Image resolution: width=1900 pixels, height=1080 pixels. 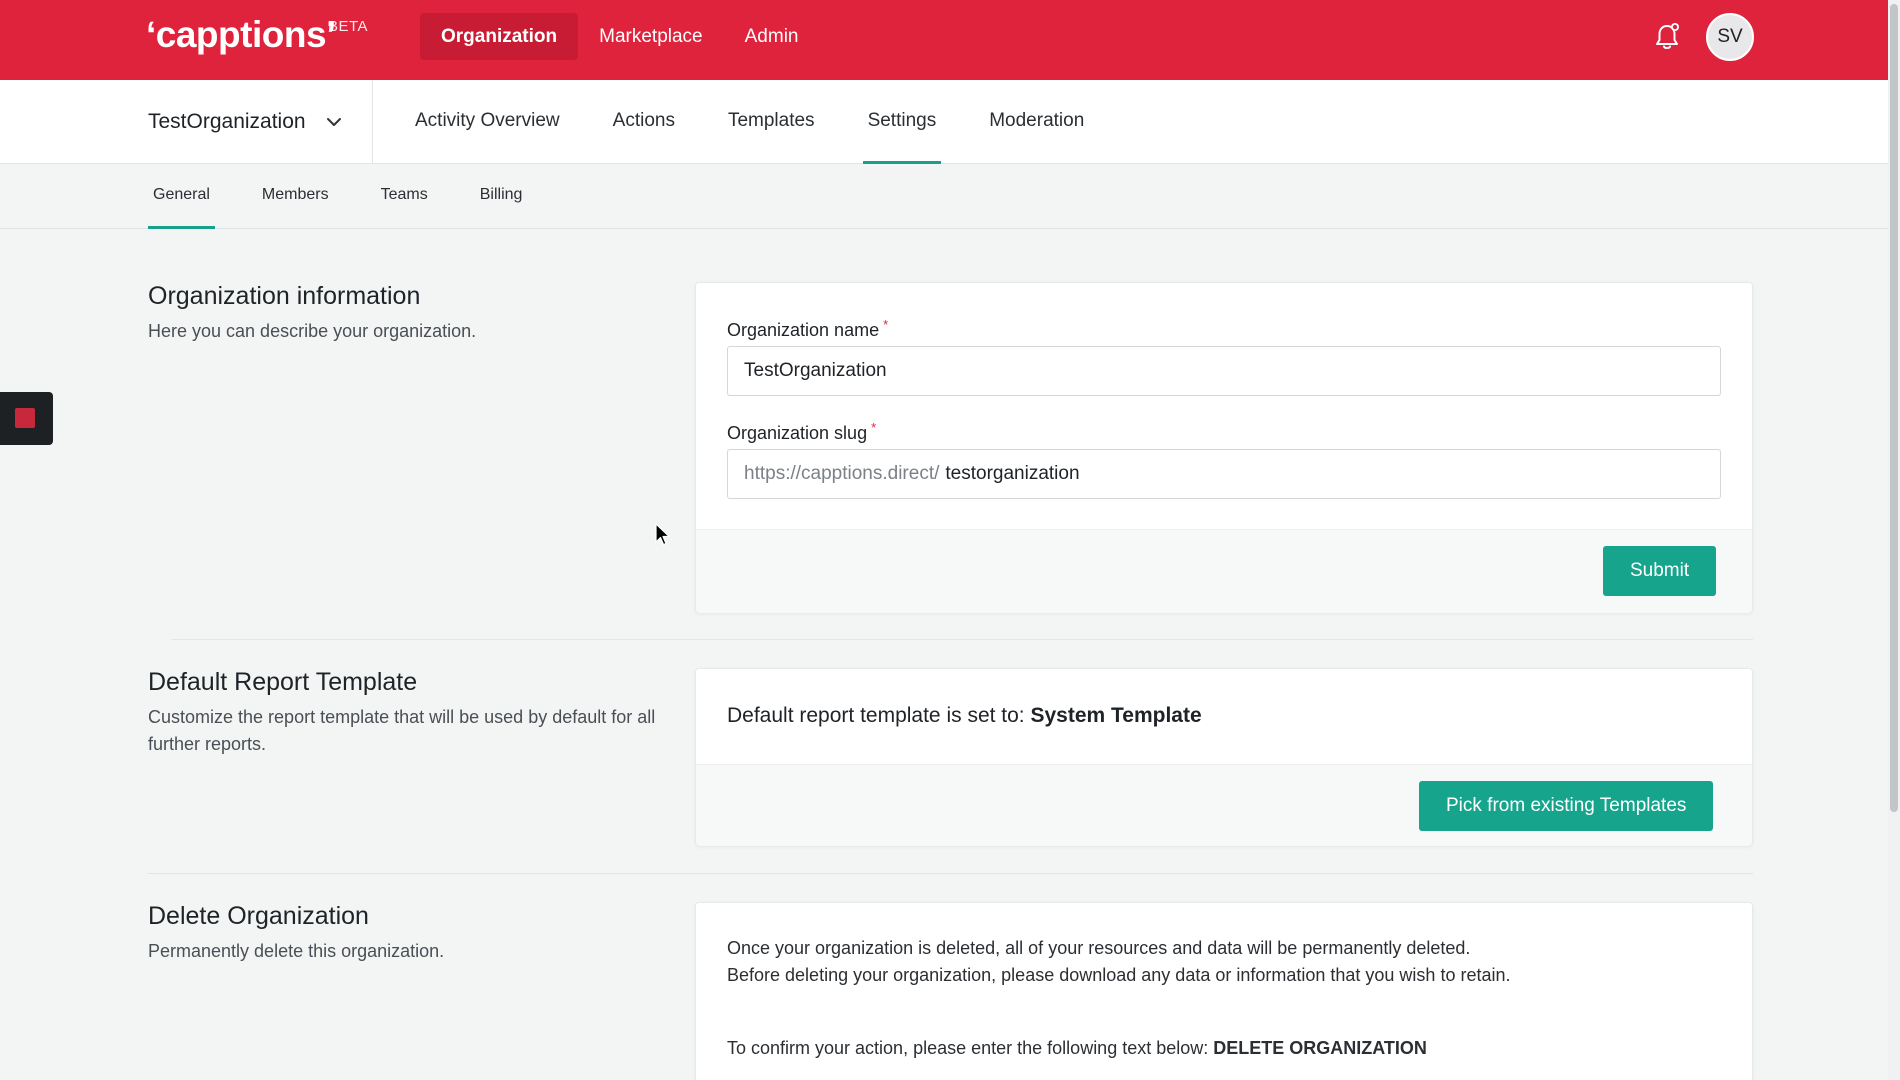 What do you see at coordinates (651, 36) in the screenshot?
I see `topnav-marketplace: Marketplace` at bounding box center [651, 36].